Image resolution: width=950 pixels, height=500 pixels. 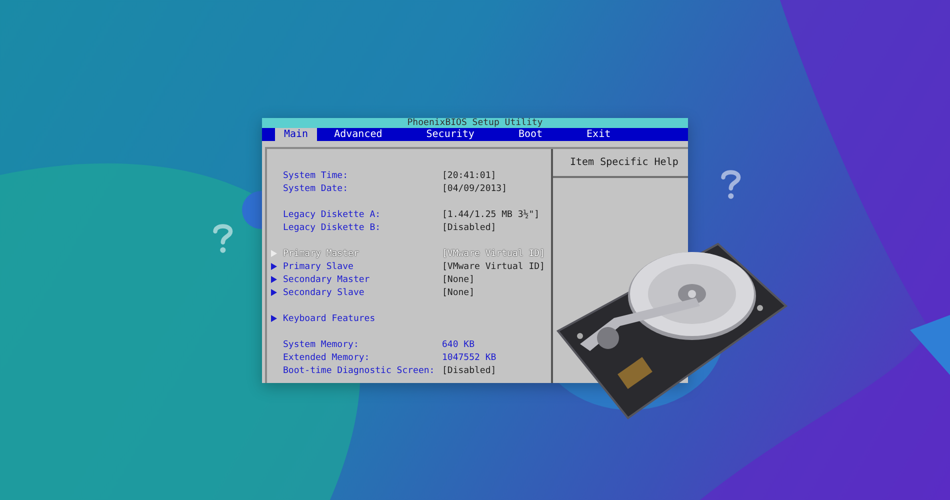 What do you see at coordinates (274, 318) in the screenshot?
I see `pointer-icon` at bounding box center [274, 318].